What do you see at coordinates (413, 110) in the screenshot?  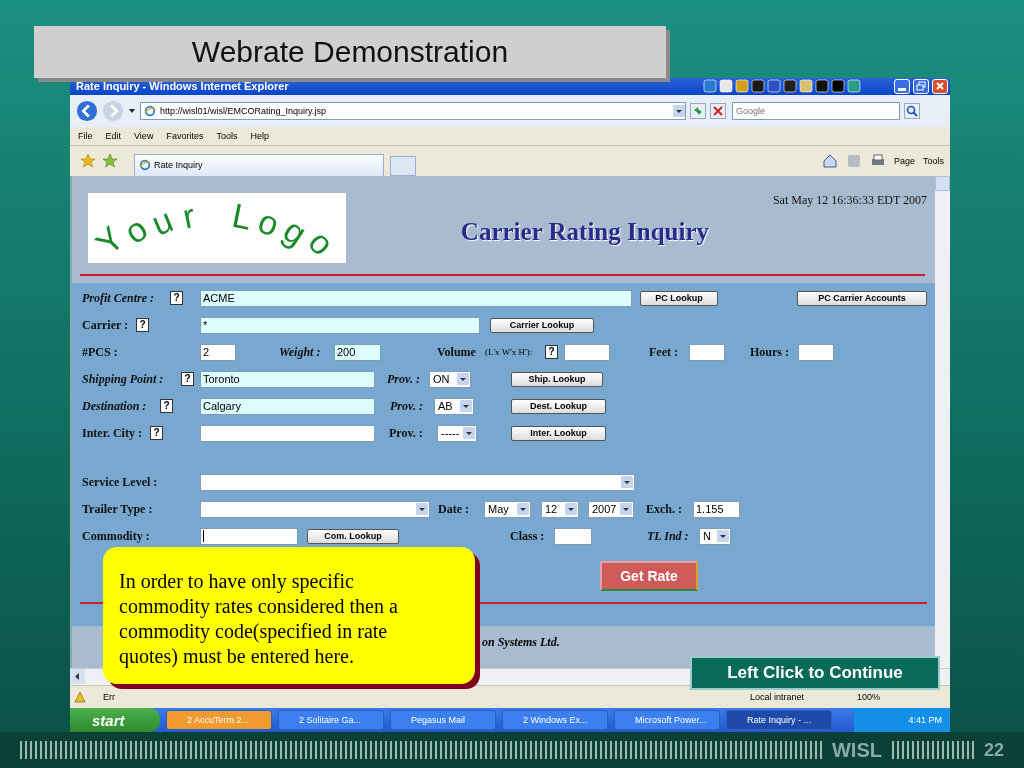 I see `address-field: http://wisl01/wisl/EMCORating_Inquiry.jsp` at bounding box center [413, 110].